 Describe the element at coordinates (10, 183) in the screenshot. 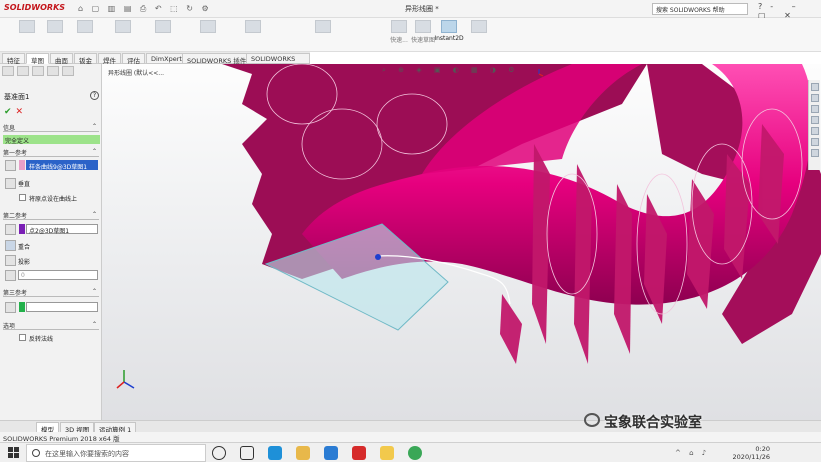

I see `perpendicular-icon` at that location.